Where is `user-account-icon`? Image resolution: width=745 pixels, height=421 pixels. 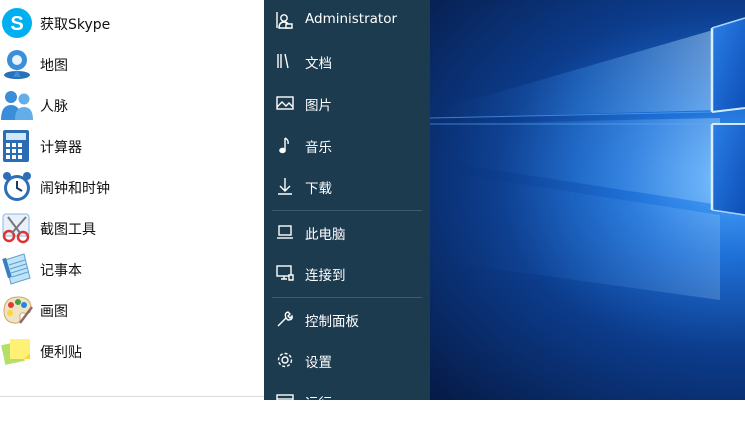
user-account-icon is located at coordinates (285, 20).